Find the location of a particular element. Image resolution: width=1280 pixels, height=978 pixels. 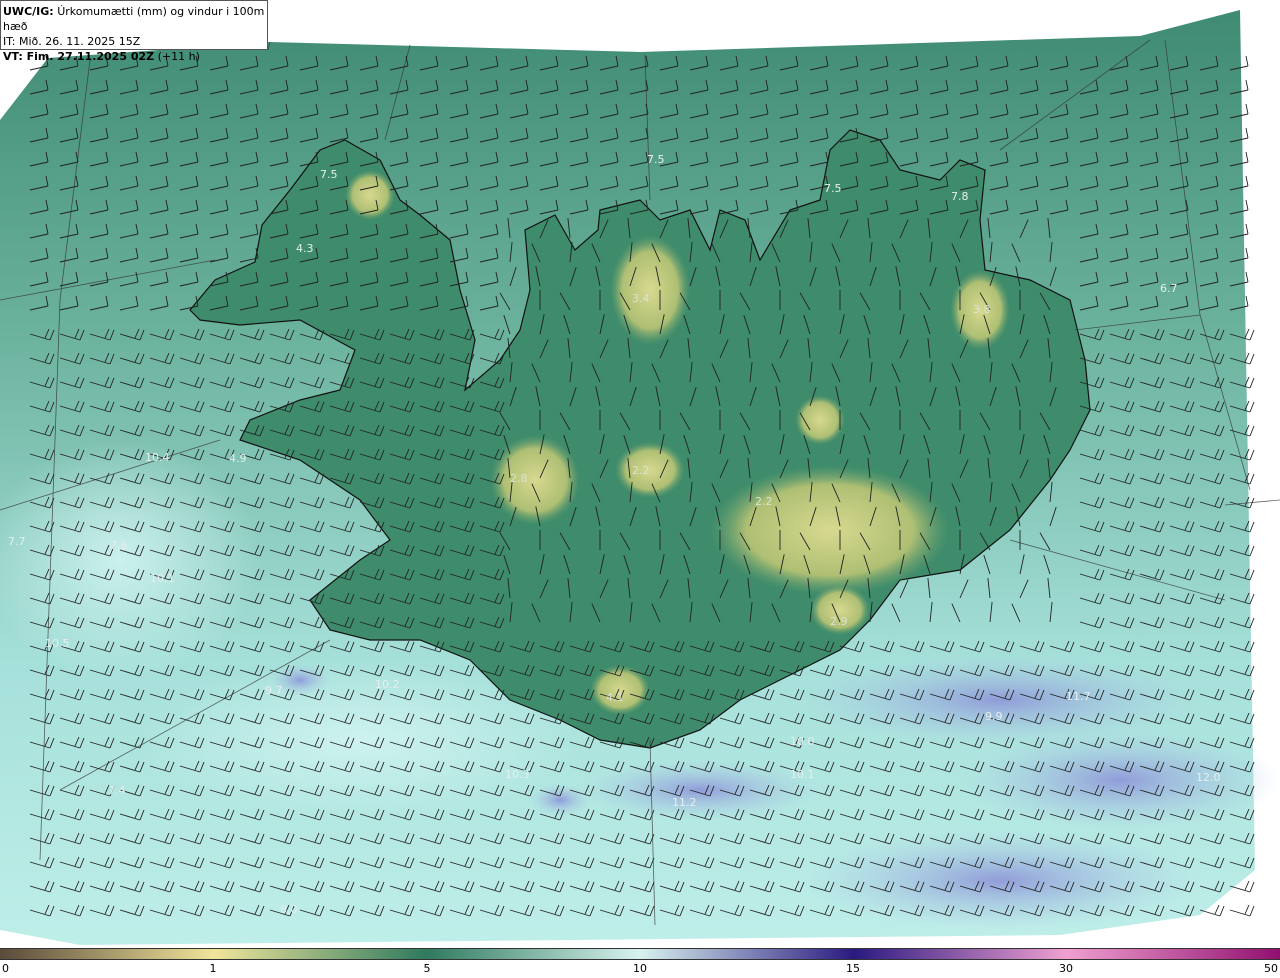

point-value: 10.5 is located at coordinates (57, 643).